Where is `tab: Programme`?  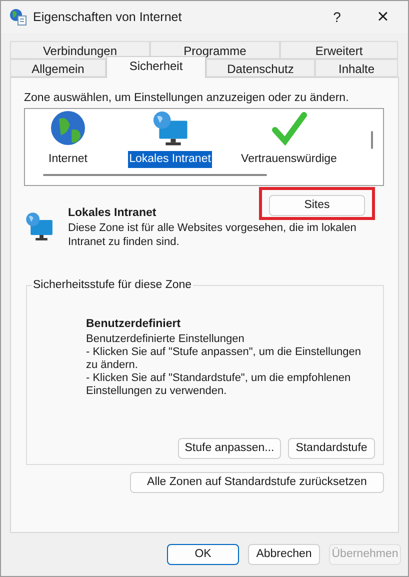 tab: Programme is located at coordinates (215, 50).